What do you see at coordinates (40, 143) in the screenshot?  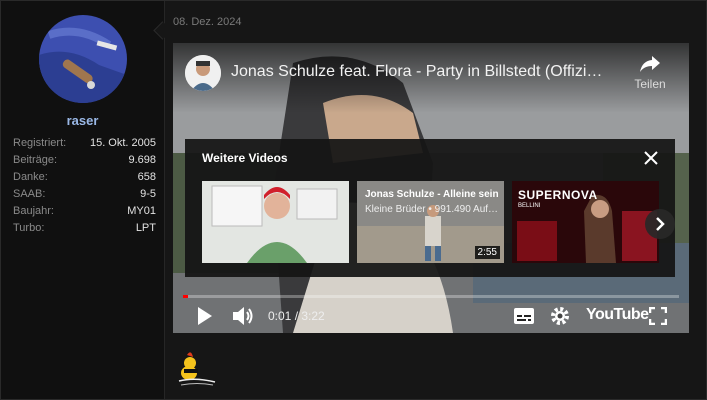 I see `stat-label: Registriert:` at bounding box center [40, 143].